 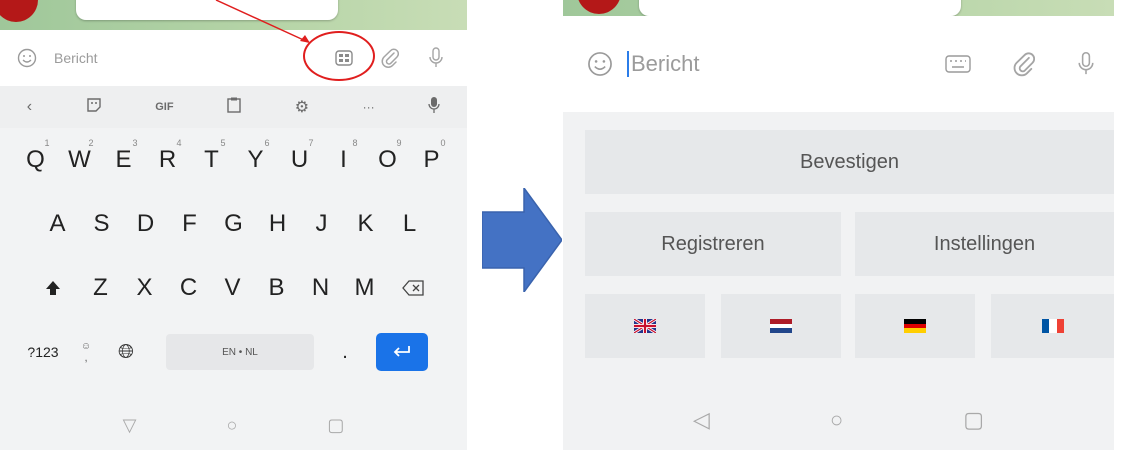 I want to click on annotation-line, so click(x=262, y=21).